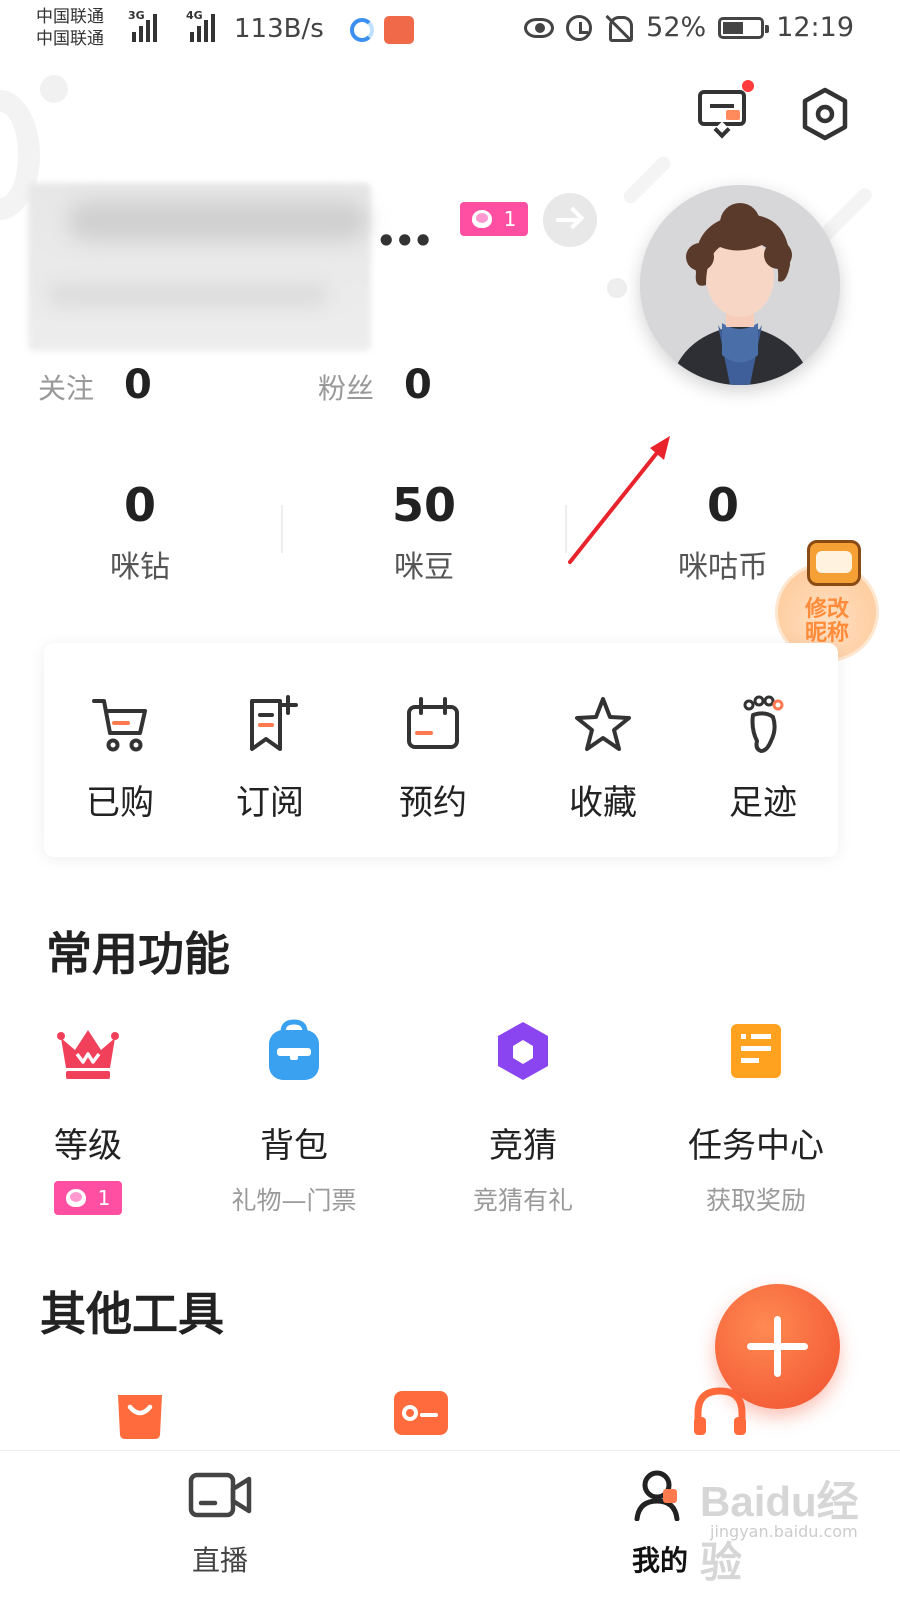 The width and height of the screenshot is (900, 1600). I want to click on backpack-icon, so click(294, 1049).